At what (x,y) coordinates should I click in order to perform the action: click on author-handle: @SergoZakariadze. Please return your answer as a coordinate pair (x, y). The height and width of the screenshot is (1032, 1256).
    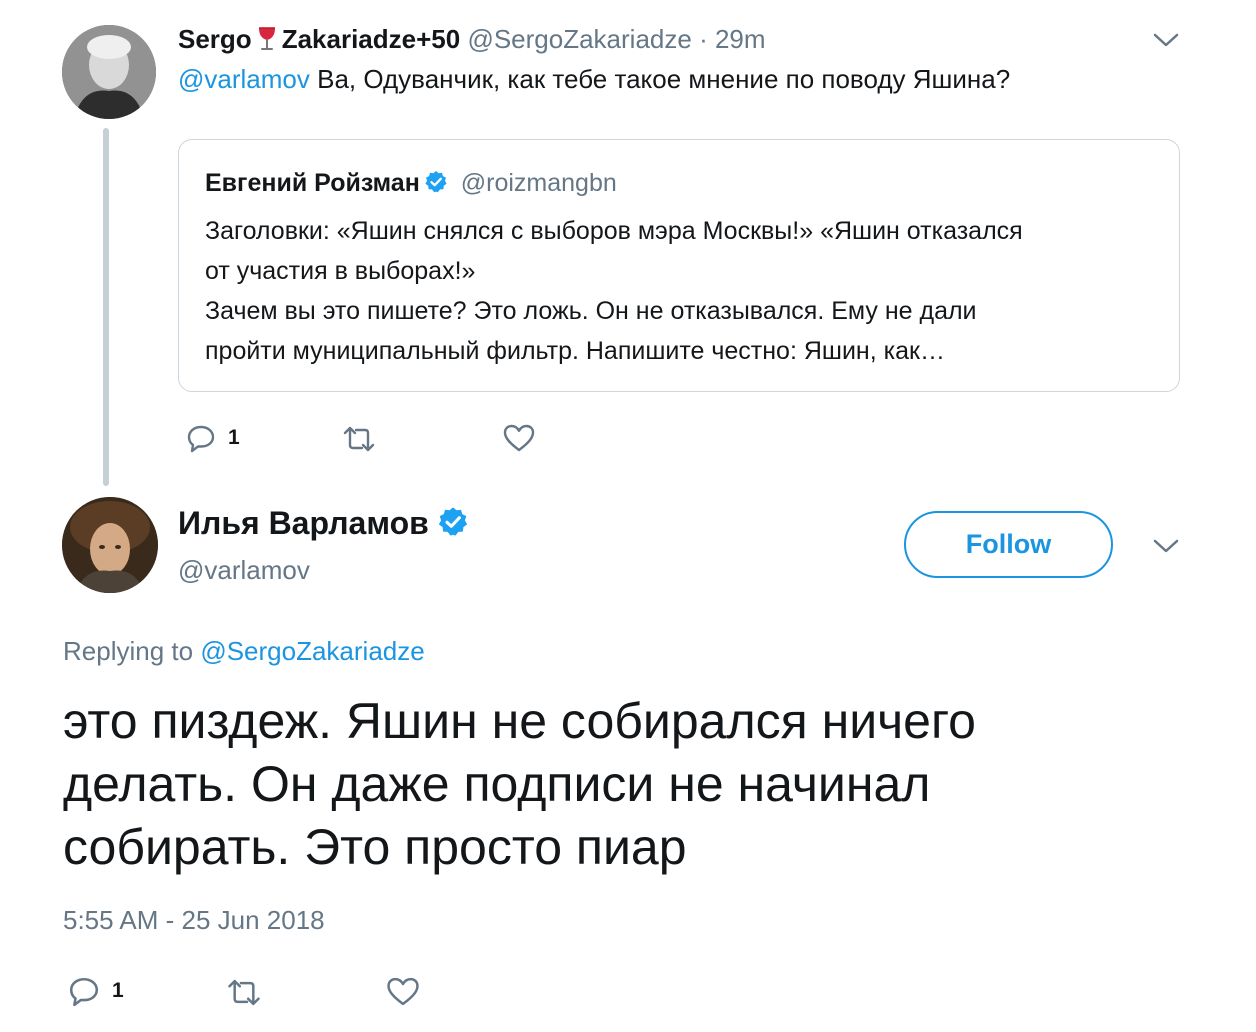
    Looking at the image, I should click on (579, 39).